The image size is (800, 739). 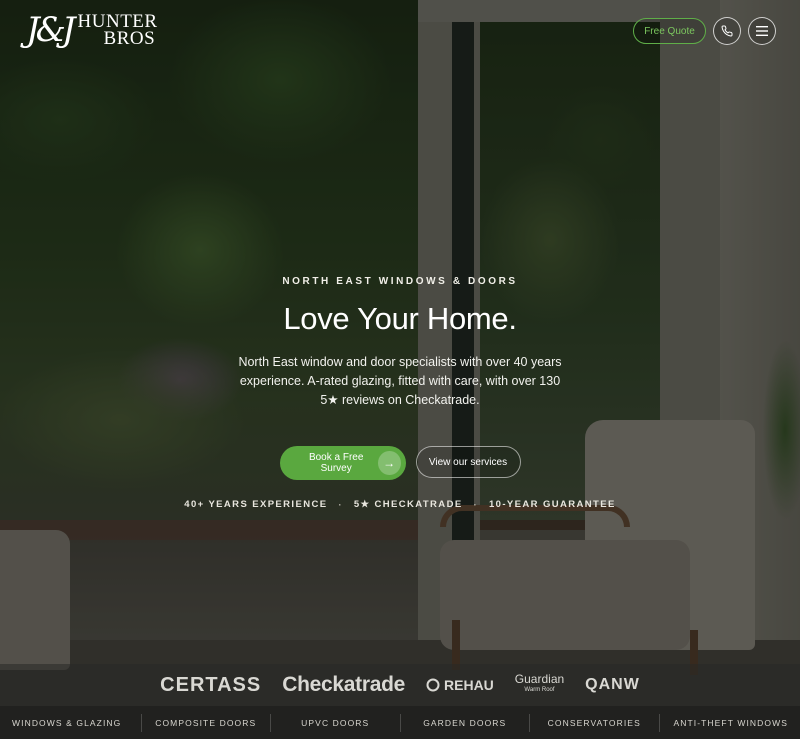 What do you see at coordinates (594, 723) in the screenshot?
I see `category-conservatories: CONSERVATORIES` at bounding box center [594, 723].